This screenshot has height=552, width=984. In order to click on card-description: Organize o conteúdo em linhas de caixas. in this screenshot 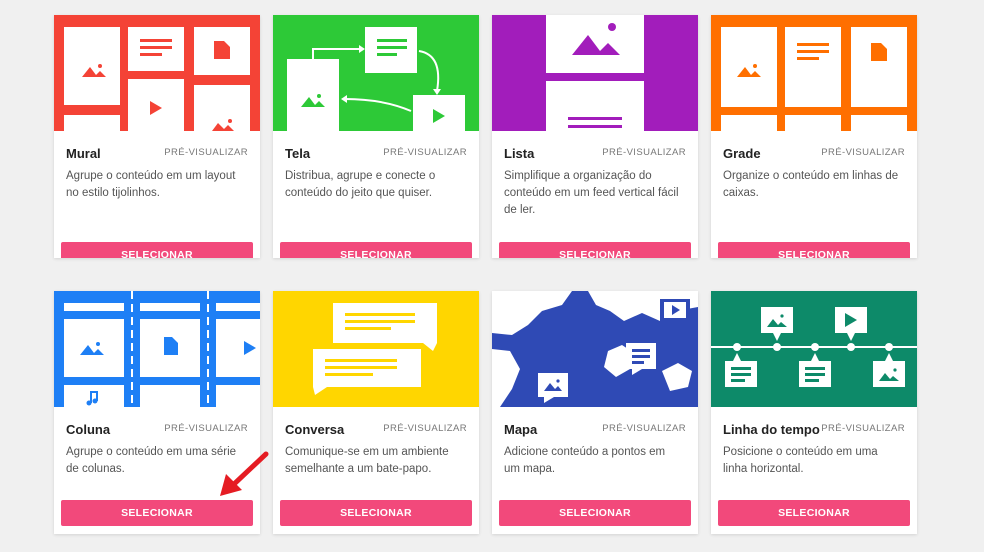, I will do `click(811, 184)`.